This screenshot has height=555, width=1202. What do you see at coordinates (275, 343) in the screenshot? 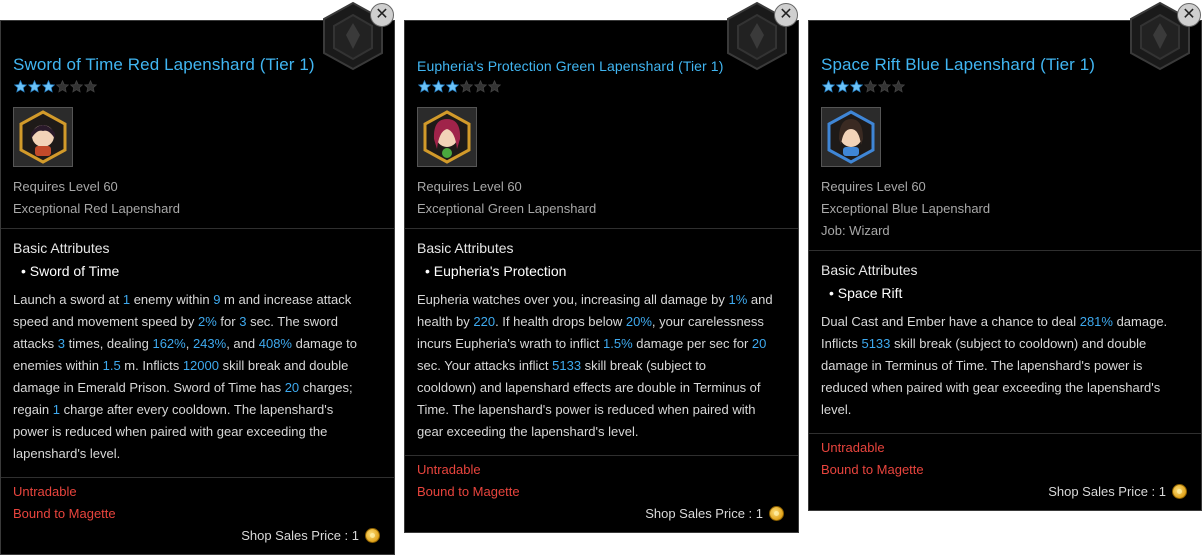
I see `highlight-value: 408%` at bounding box center [275, 343].